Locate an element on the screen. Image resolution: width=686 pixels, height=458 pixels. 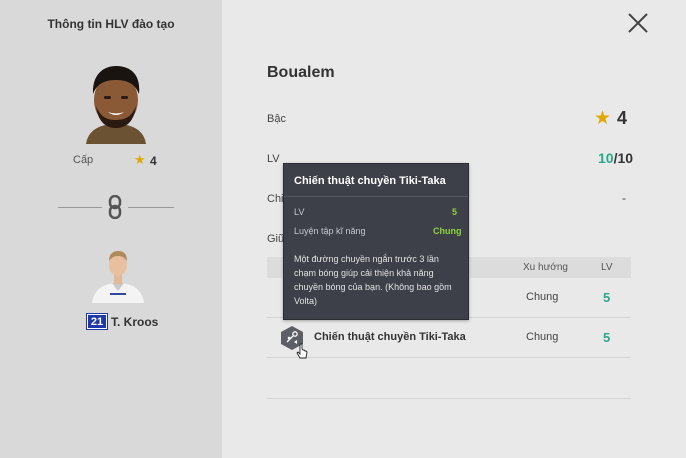
tooltip-divider is located at coordinates (376, 196).